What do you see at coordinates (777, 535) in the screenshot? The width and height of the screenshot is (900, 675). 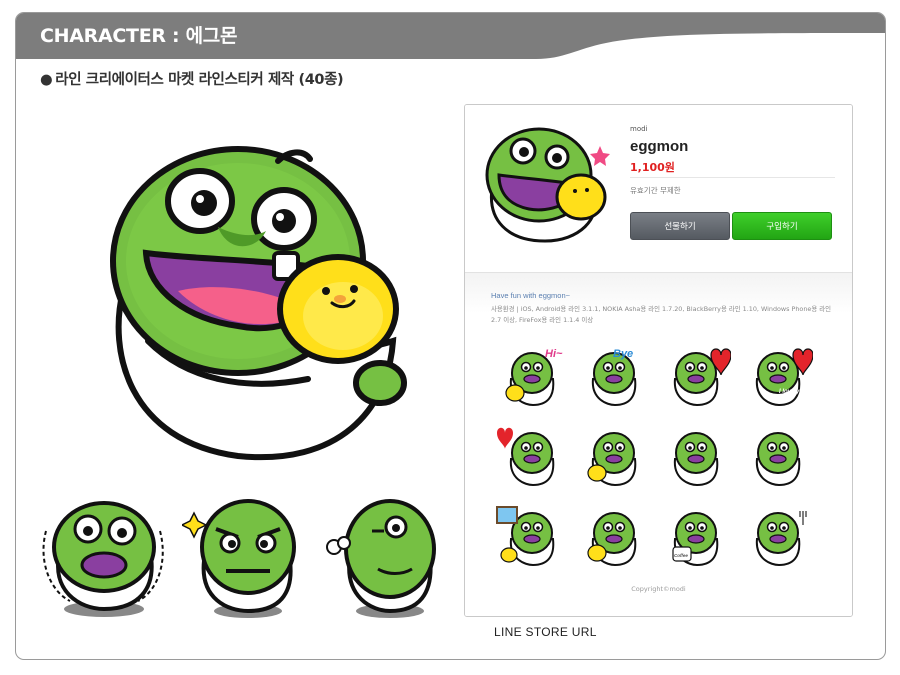 I see `sticker-meal` at bounding box center [777, 535].